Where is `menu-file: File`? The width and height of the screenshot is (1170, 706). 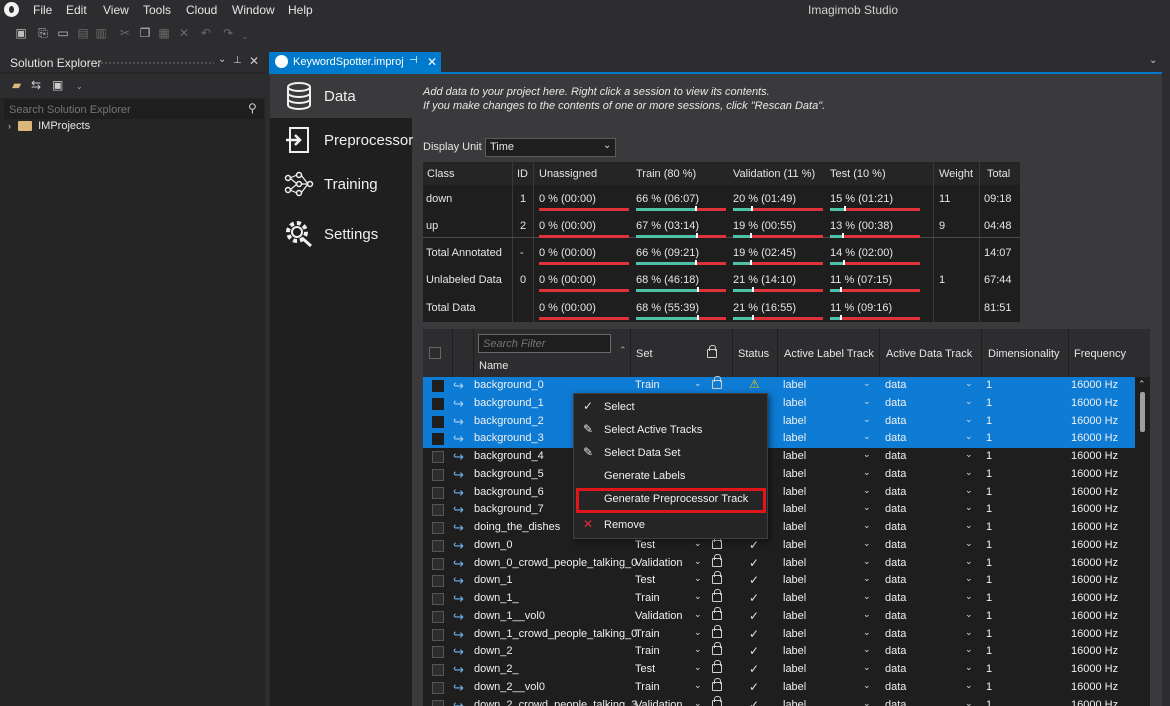 menu-file: File is located at coordinates (42, 10).